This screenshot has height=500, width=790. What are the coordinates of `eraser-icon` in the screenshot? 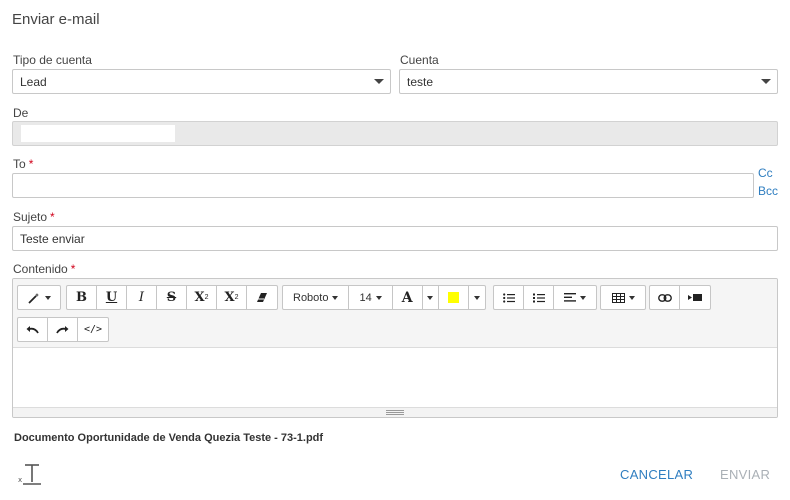 It's located at (262, 297).